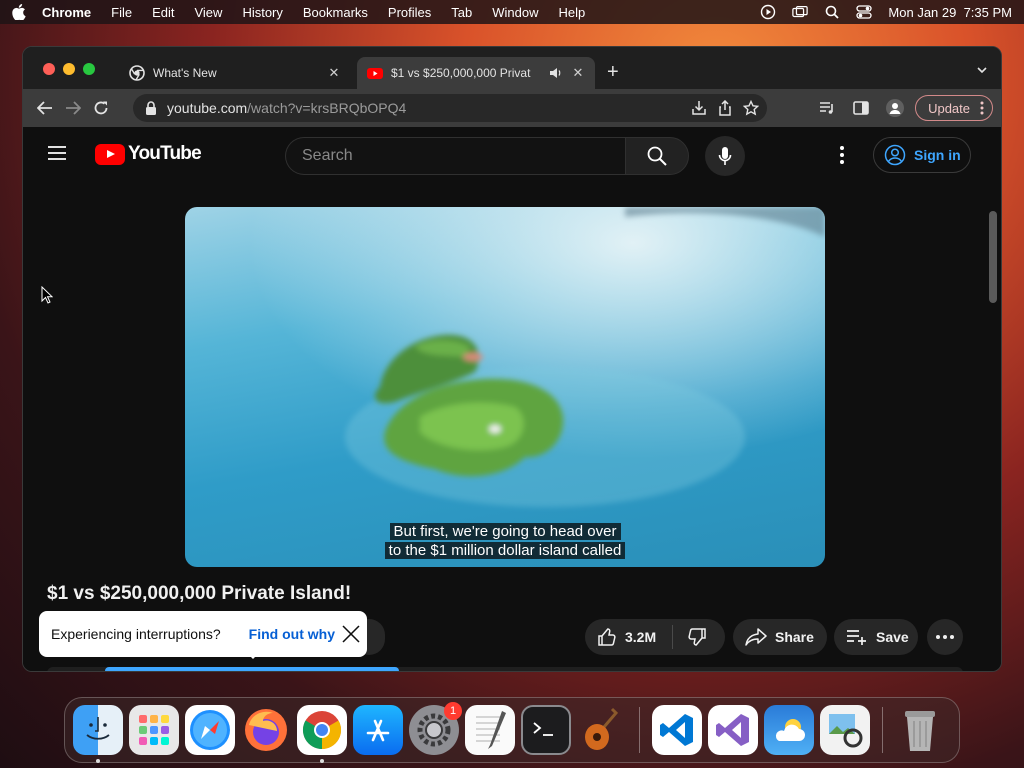  I want to click on toast-pointer, so click(253, 655).